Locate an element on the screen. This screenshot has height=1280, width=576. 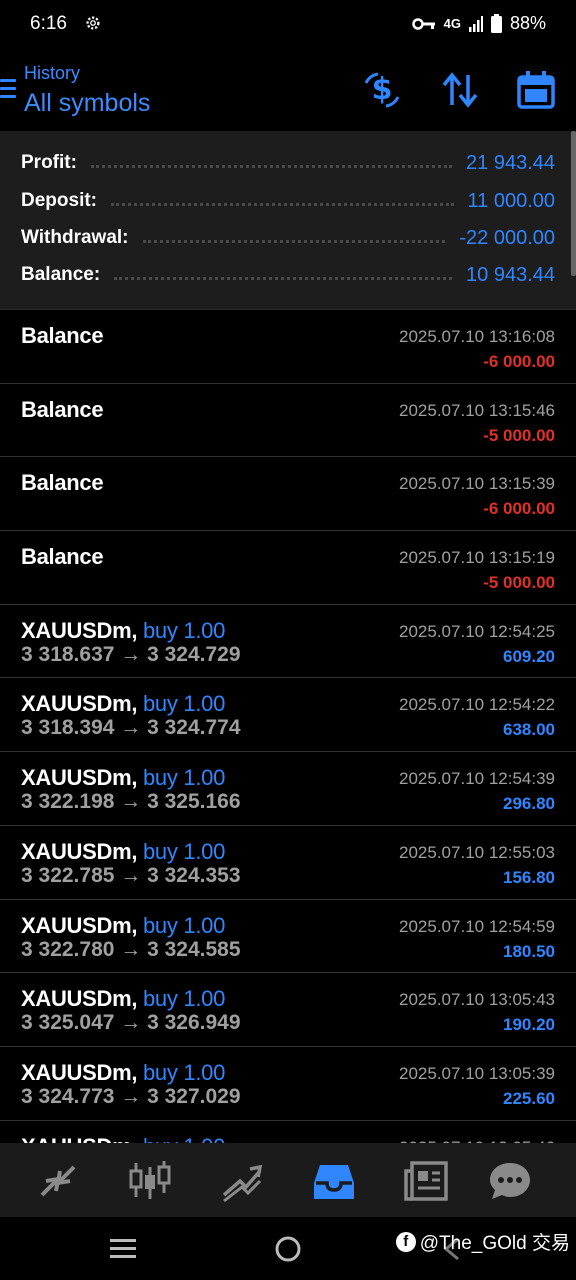
deal-amount: -5 000.00 is located at coordinates (519, 435).